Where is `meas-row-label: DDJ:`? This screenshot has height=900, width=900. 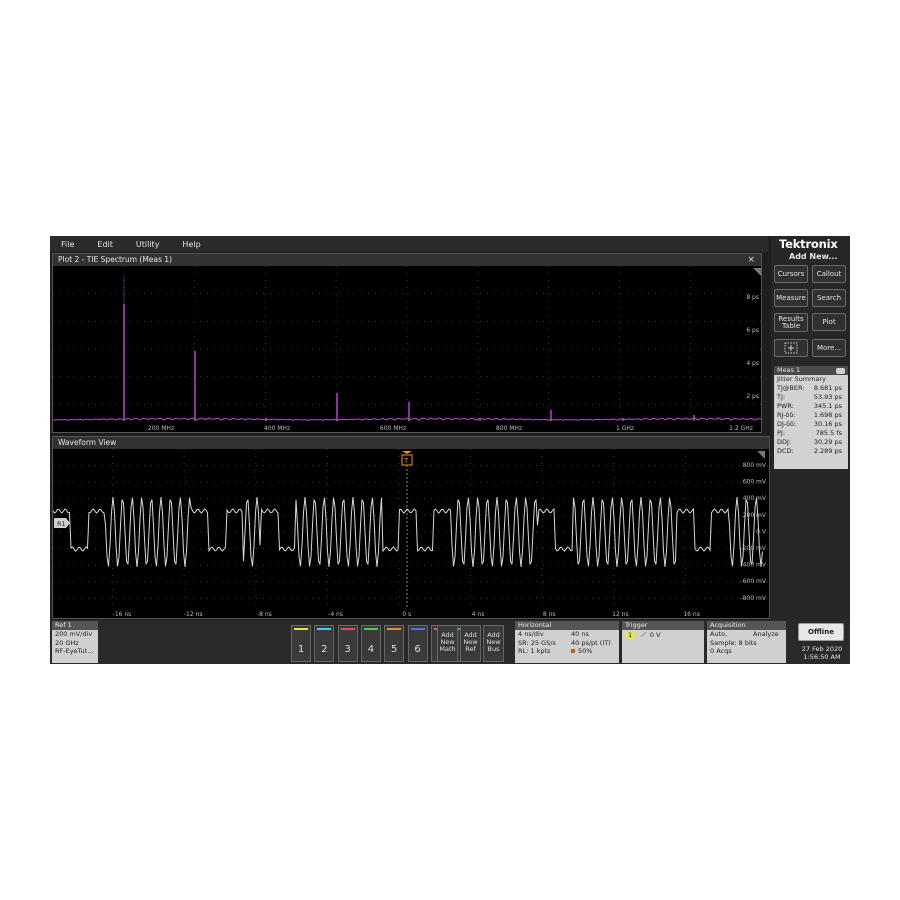 meas-row-label: DDJ: is located at coordinates (784, 442).